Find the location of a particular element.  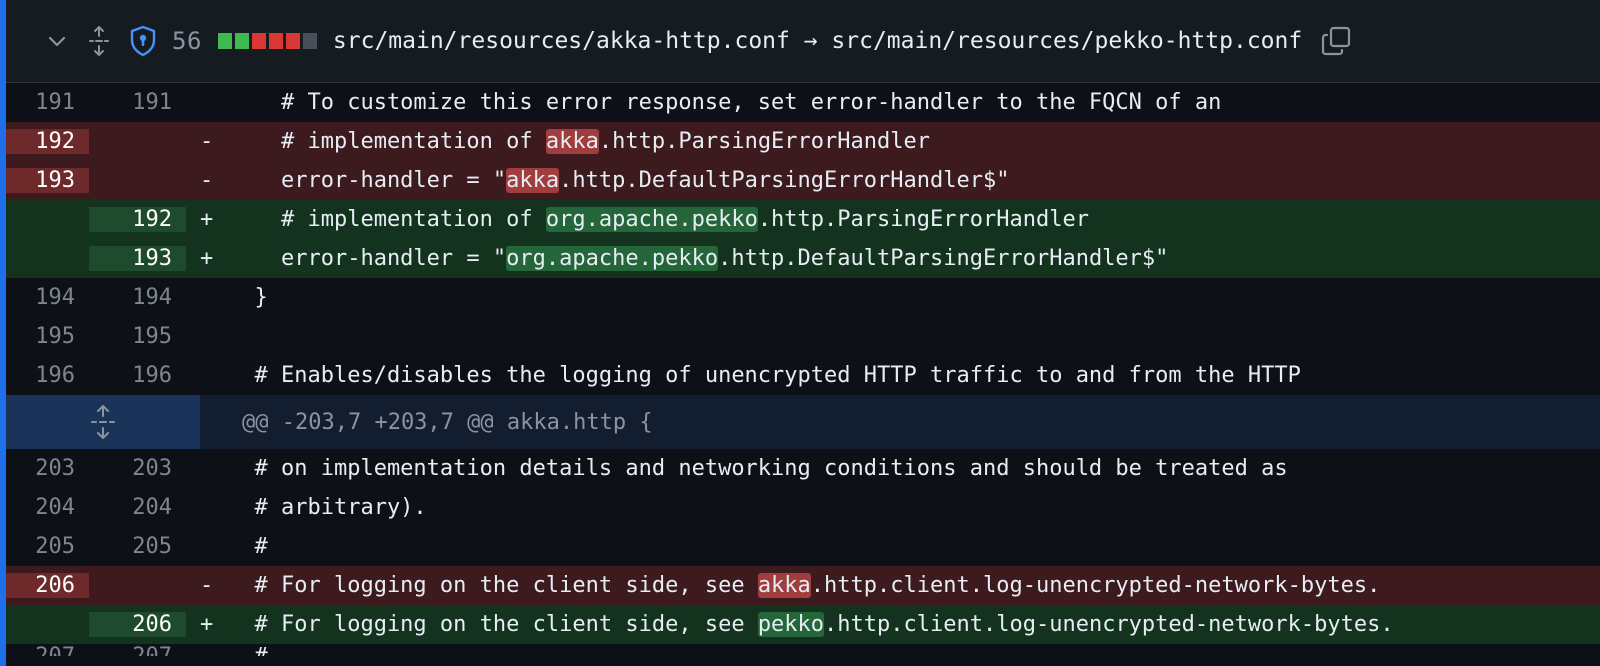

context-line: 207207 # is located at coordinates (803, 650).